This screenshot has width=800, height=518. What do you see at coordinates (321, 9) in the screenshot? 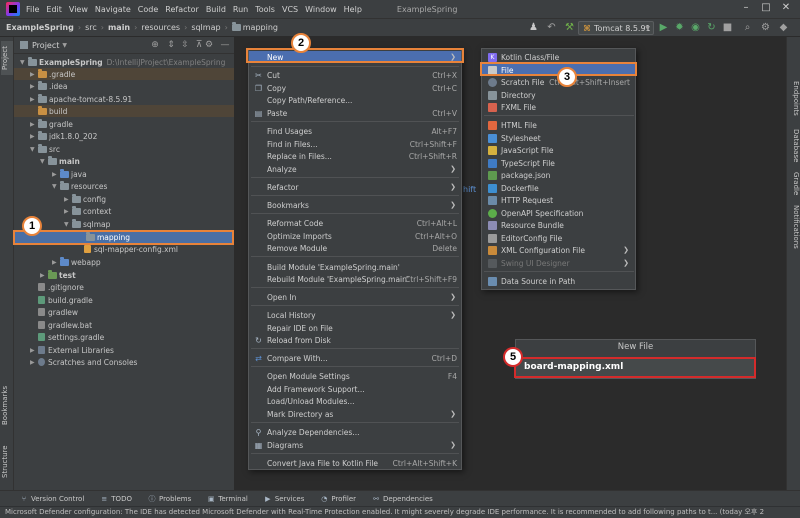
I see `menu-window: Window` at bounding box center [321, 9].